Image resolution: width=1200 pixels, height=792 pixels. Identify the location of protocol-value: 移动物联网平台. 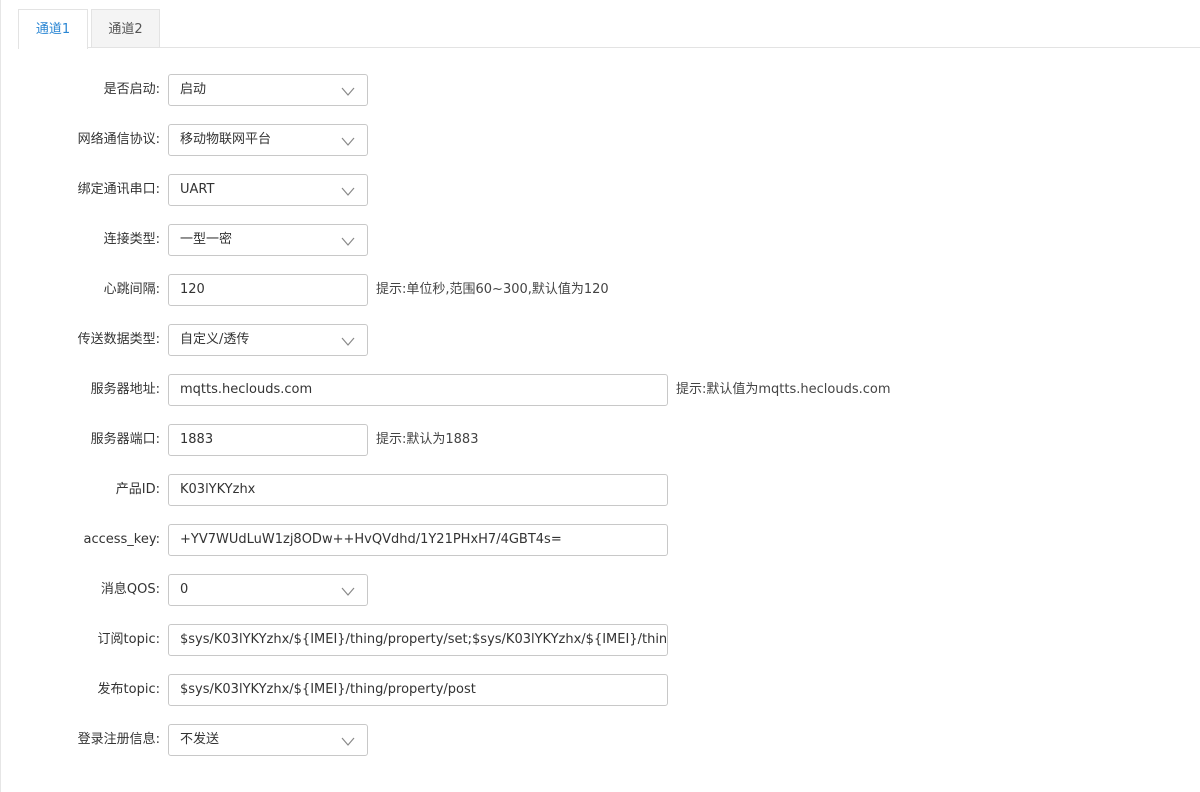
(226, 139).